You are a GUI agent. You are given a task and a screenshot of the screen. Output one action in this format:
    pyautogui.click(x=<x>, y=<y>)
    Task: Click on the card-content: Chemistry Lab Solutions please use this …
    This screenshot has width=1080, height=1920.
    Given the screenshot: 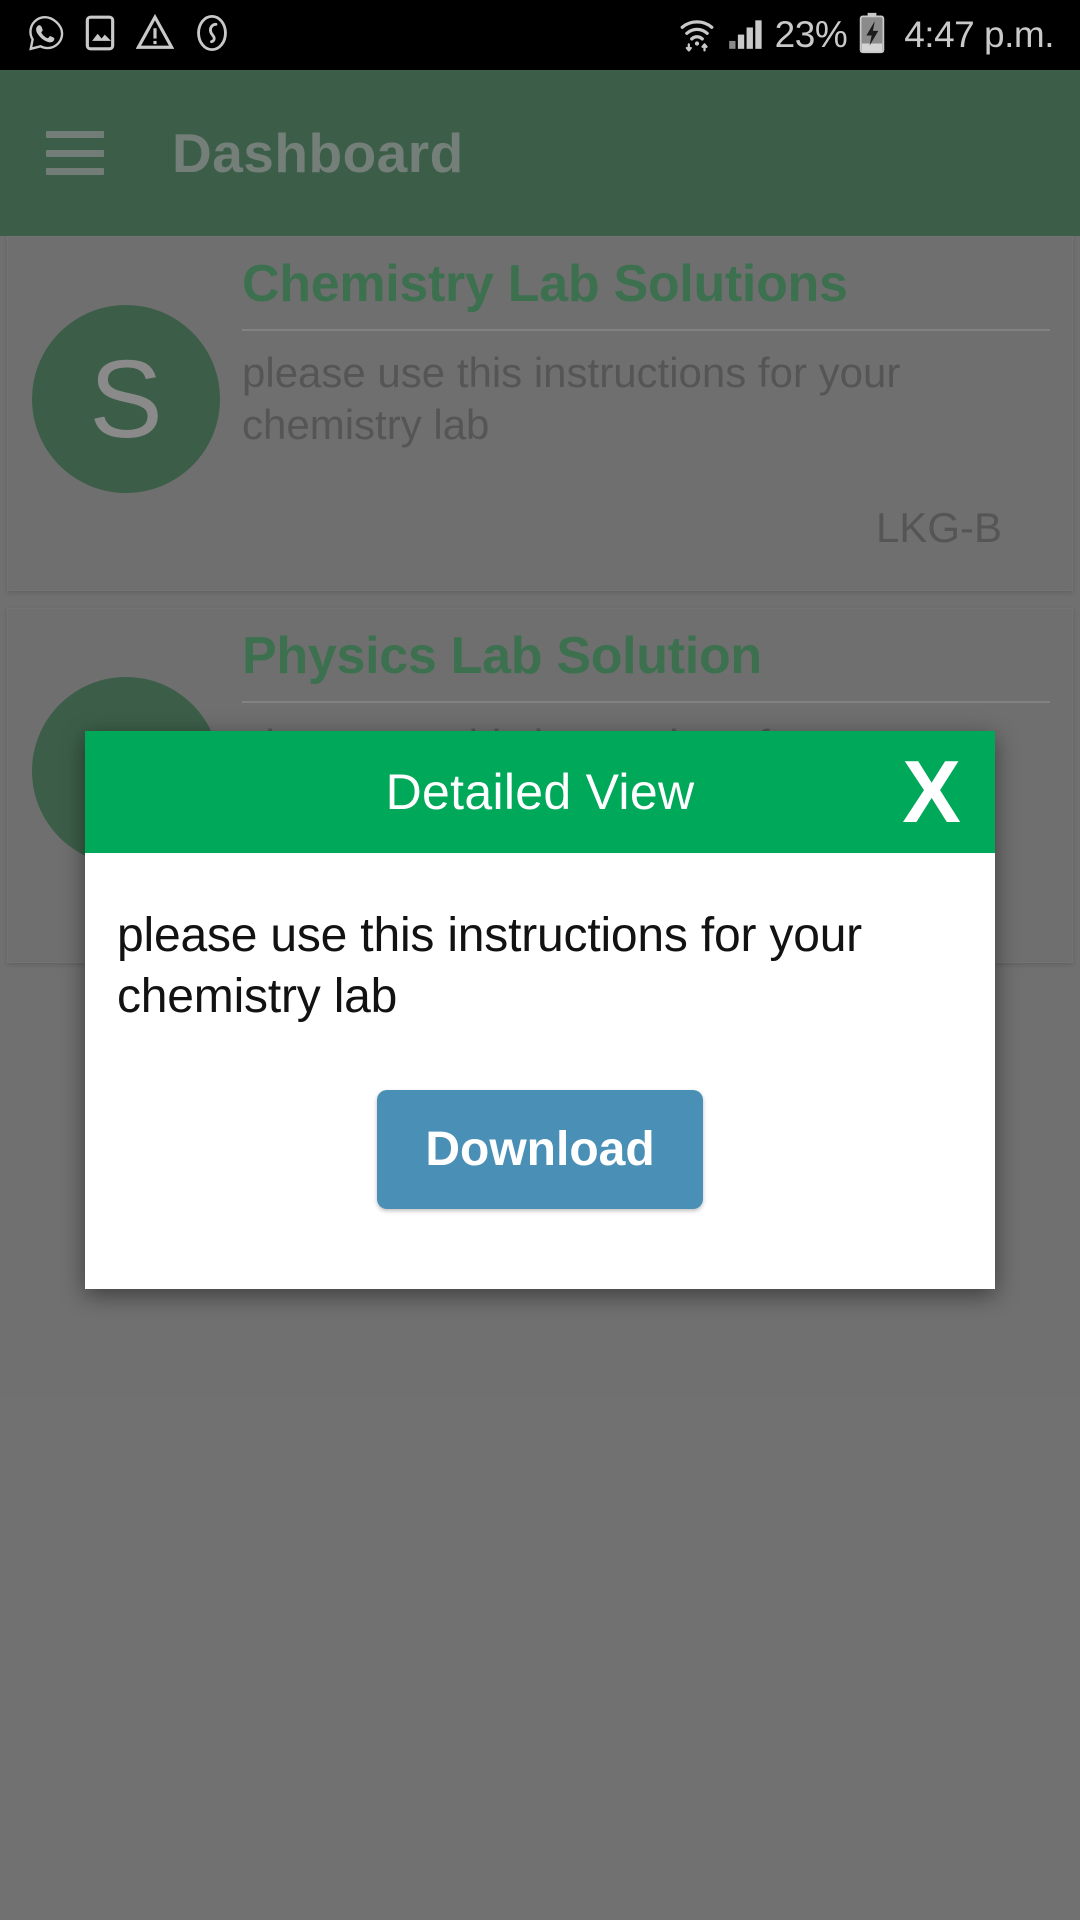 What is the action you would take?
    pyautogui.click(x=646, y=353)
    